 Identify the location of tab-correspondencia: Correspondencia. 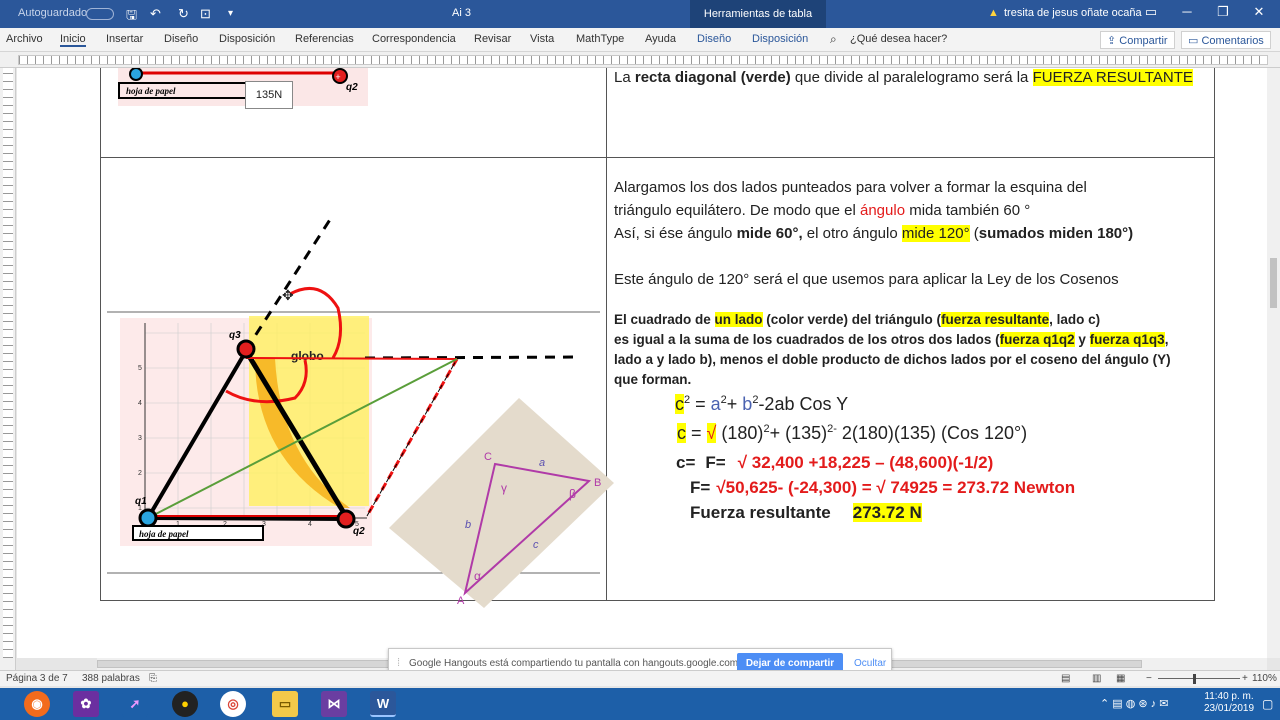
(414, 39).